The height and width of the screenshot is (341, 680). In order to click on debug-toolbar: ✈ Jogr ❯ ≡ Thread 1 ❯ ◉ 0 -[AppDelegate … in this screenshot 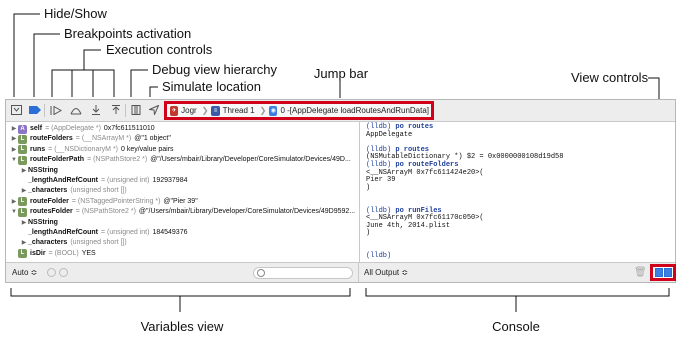, I will do `click(340, 111)`.